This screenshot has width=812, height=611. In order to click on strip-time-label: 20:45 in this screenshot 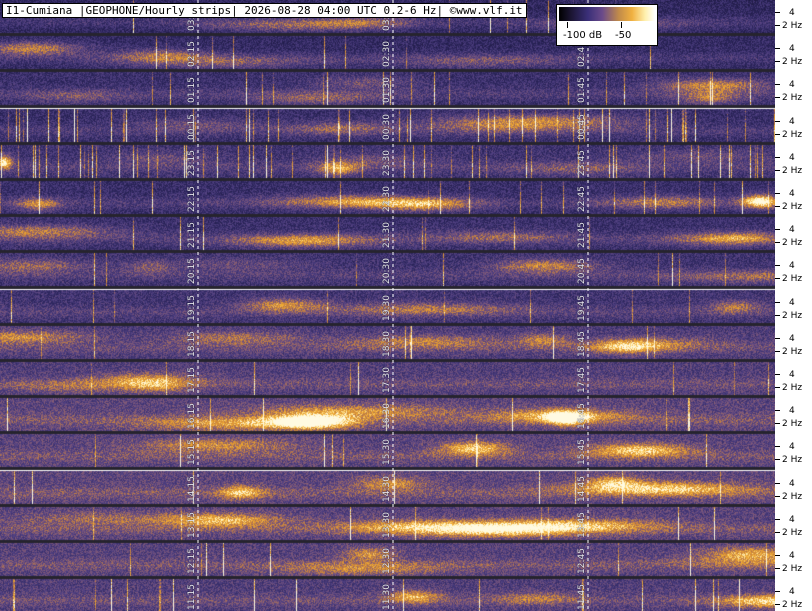, I will do `click(582, 271)`.